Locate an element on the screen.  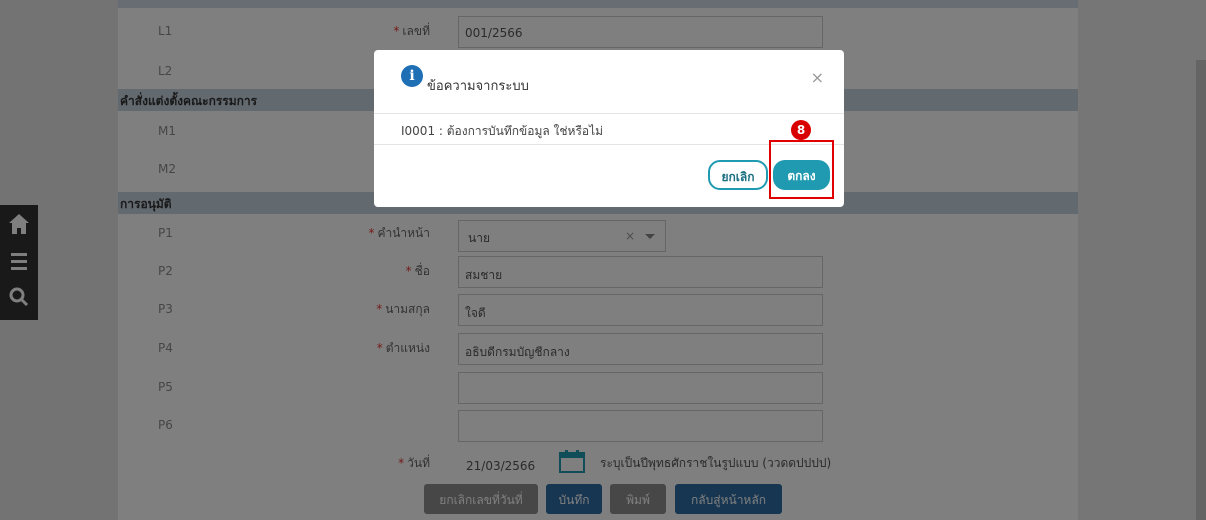
info-icon: i is located at coordinates (412, 76).